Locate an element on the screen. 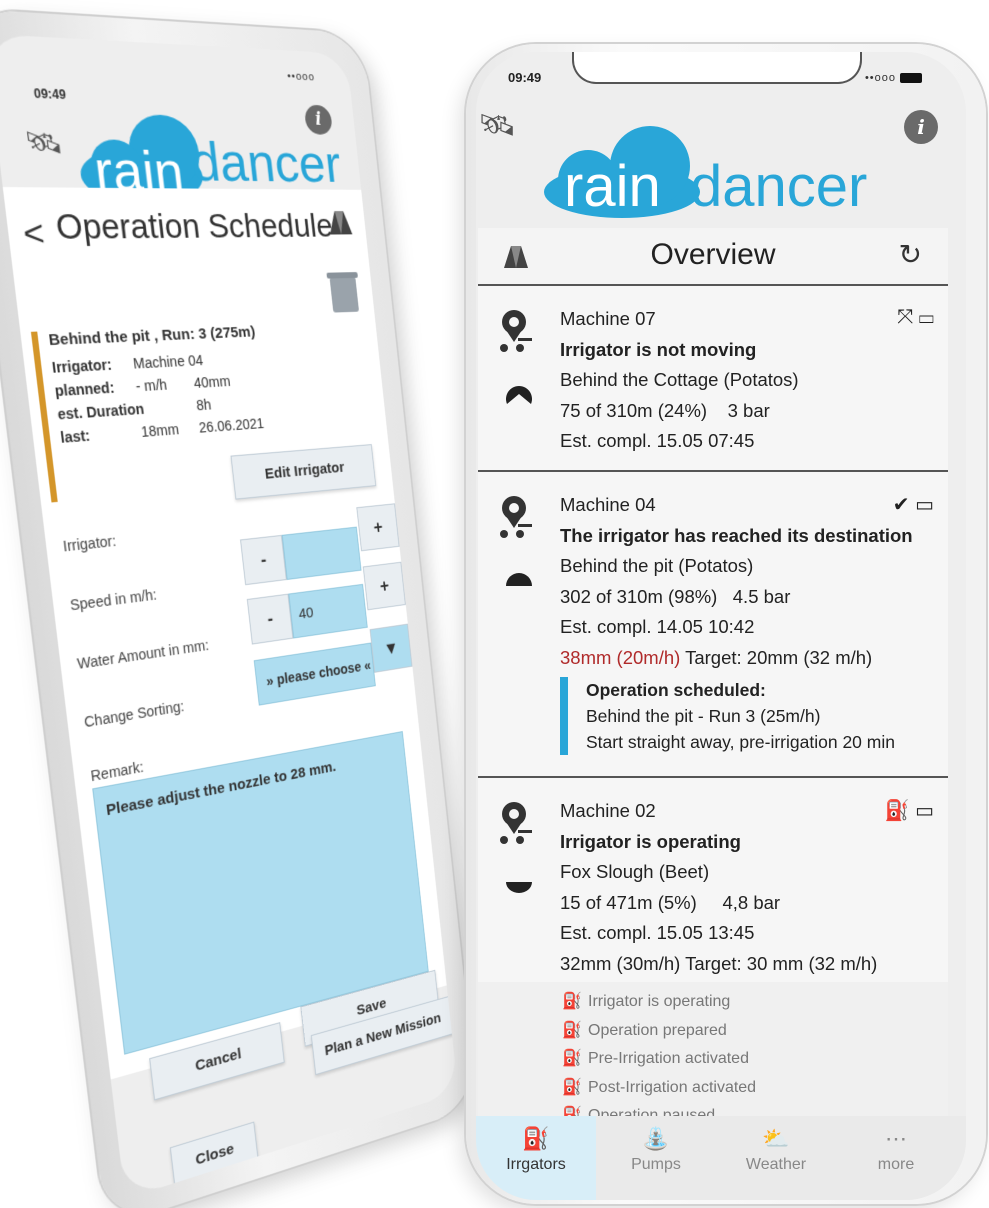 This screenshot has width=989, height=1208. water-plus-button: + is located at coordinates (384, 586).